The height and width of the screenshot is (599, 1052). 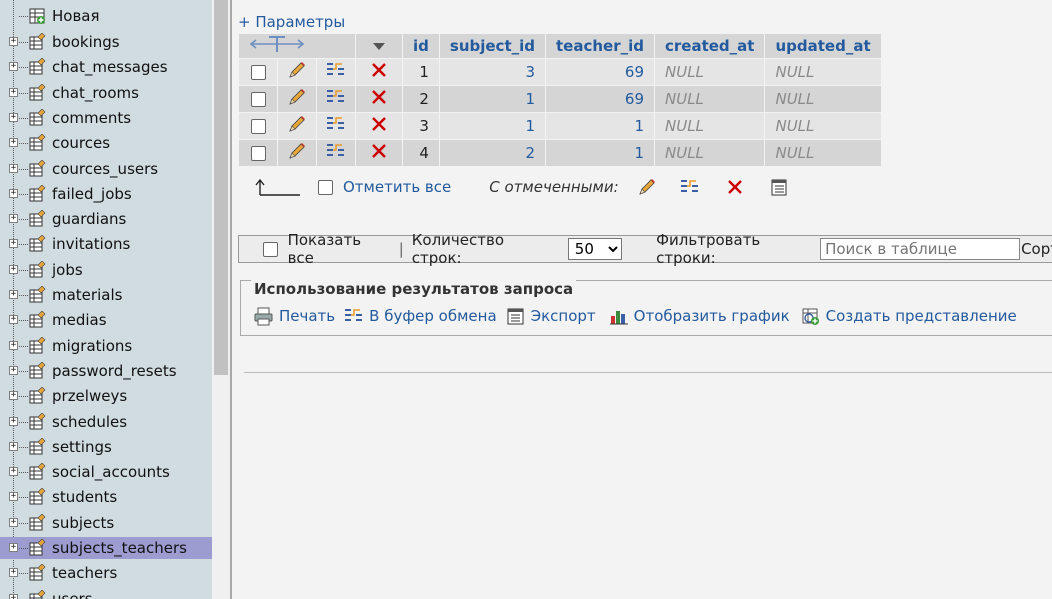 What do you see at coordinates (106, 523) in the screenshot?
I see `tree-item-subjects: + subjects` at bounding box center [106, 523].